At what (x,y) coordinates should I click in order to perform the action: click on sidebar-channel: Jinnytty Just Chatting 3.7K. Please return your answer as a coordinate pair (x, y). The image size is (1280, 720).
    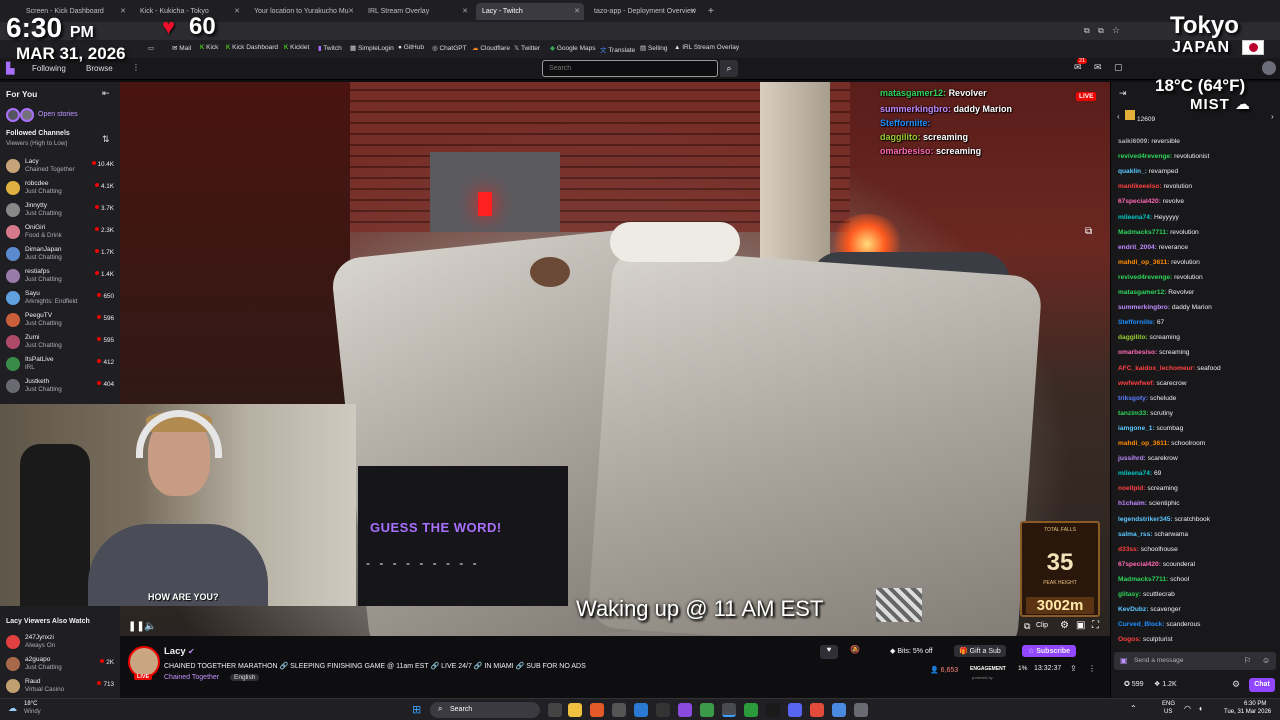
    Looking at the image, I should click on (60, 211).